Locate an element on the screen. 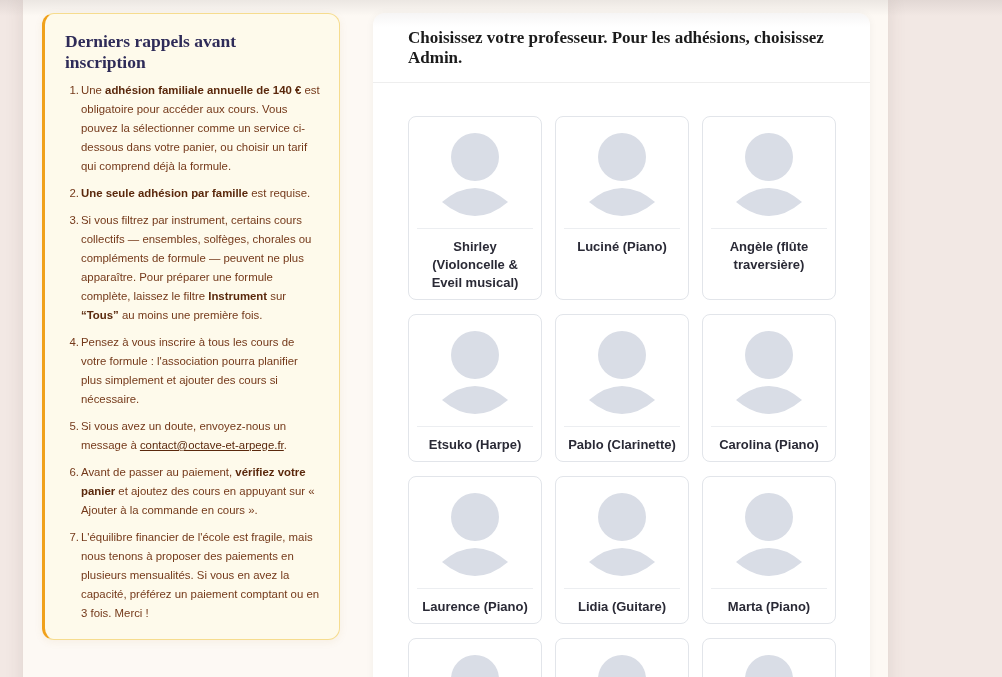 This screenshot has width=1002, height=677. teacher-card: Pablo (Clarinette) is located at coordinates (622, 388).